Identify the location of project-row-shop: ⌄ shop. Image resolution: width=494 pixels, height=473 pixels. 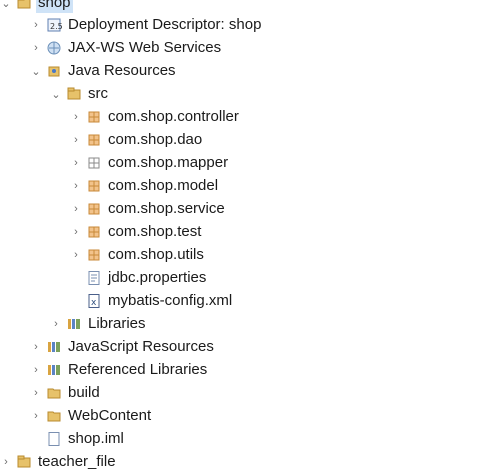
(36, 7).